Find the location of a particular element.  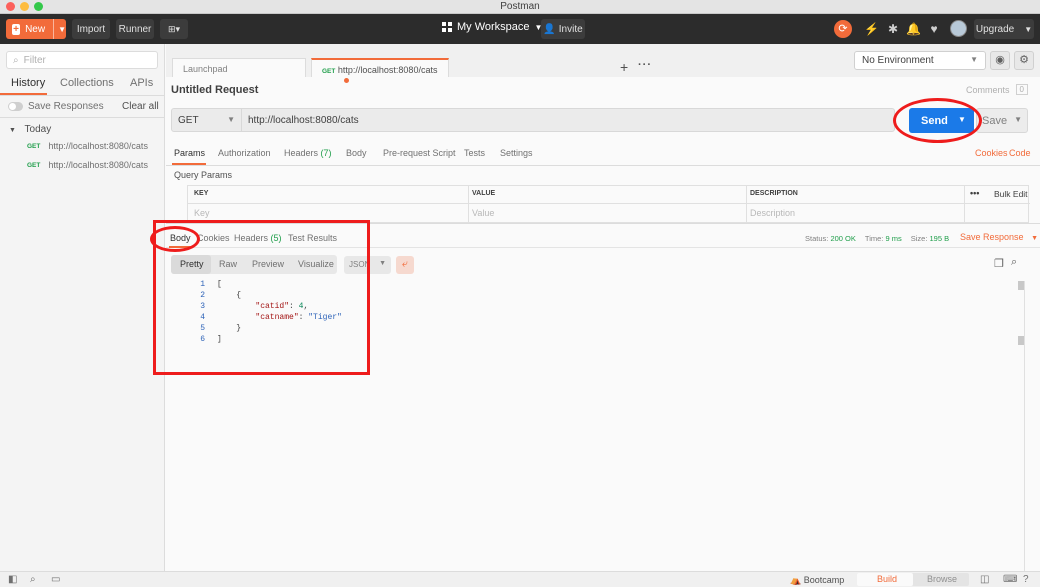

tab-active-request: GET http://localhost:8080/cats is located at coordinates (380, 71).